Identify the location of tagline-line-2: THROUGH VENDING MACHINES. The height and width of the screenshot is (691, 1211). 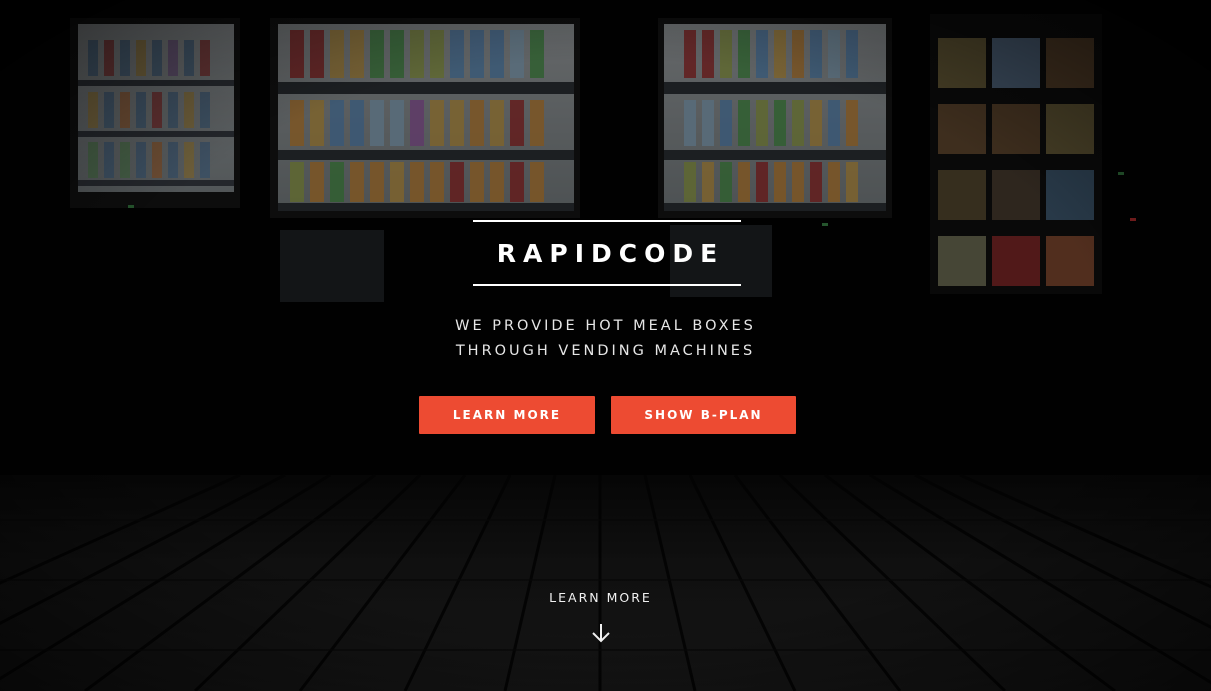
(605, 351).